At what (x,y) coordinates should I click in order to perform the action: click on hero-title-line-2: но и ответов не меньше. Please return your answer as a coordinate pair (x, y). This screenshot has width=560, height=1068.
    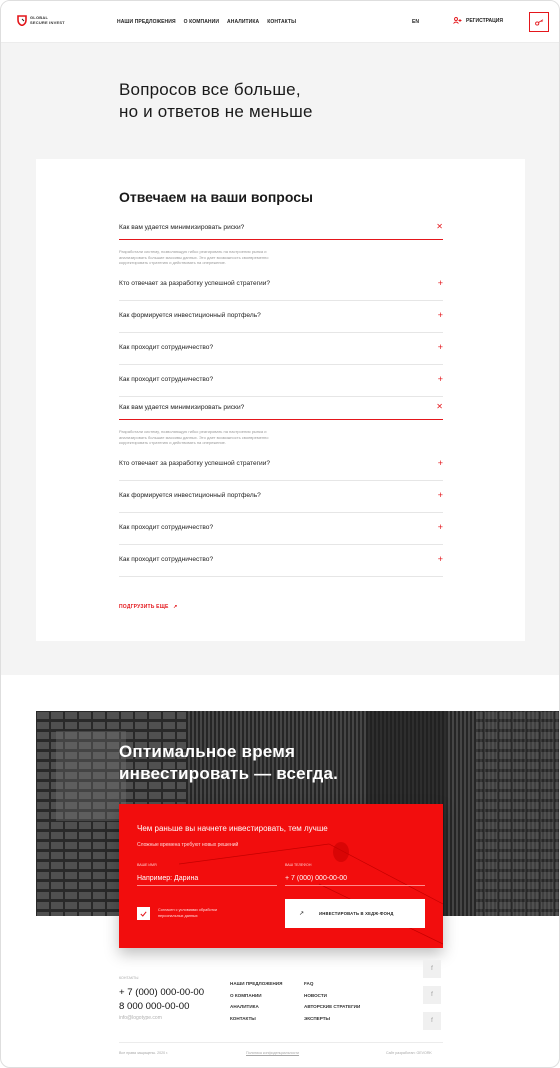
    Looking at the image, I should click on (216, 111).